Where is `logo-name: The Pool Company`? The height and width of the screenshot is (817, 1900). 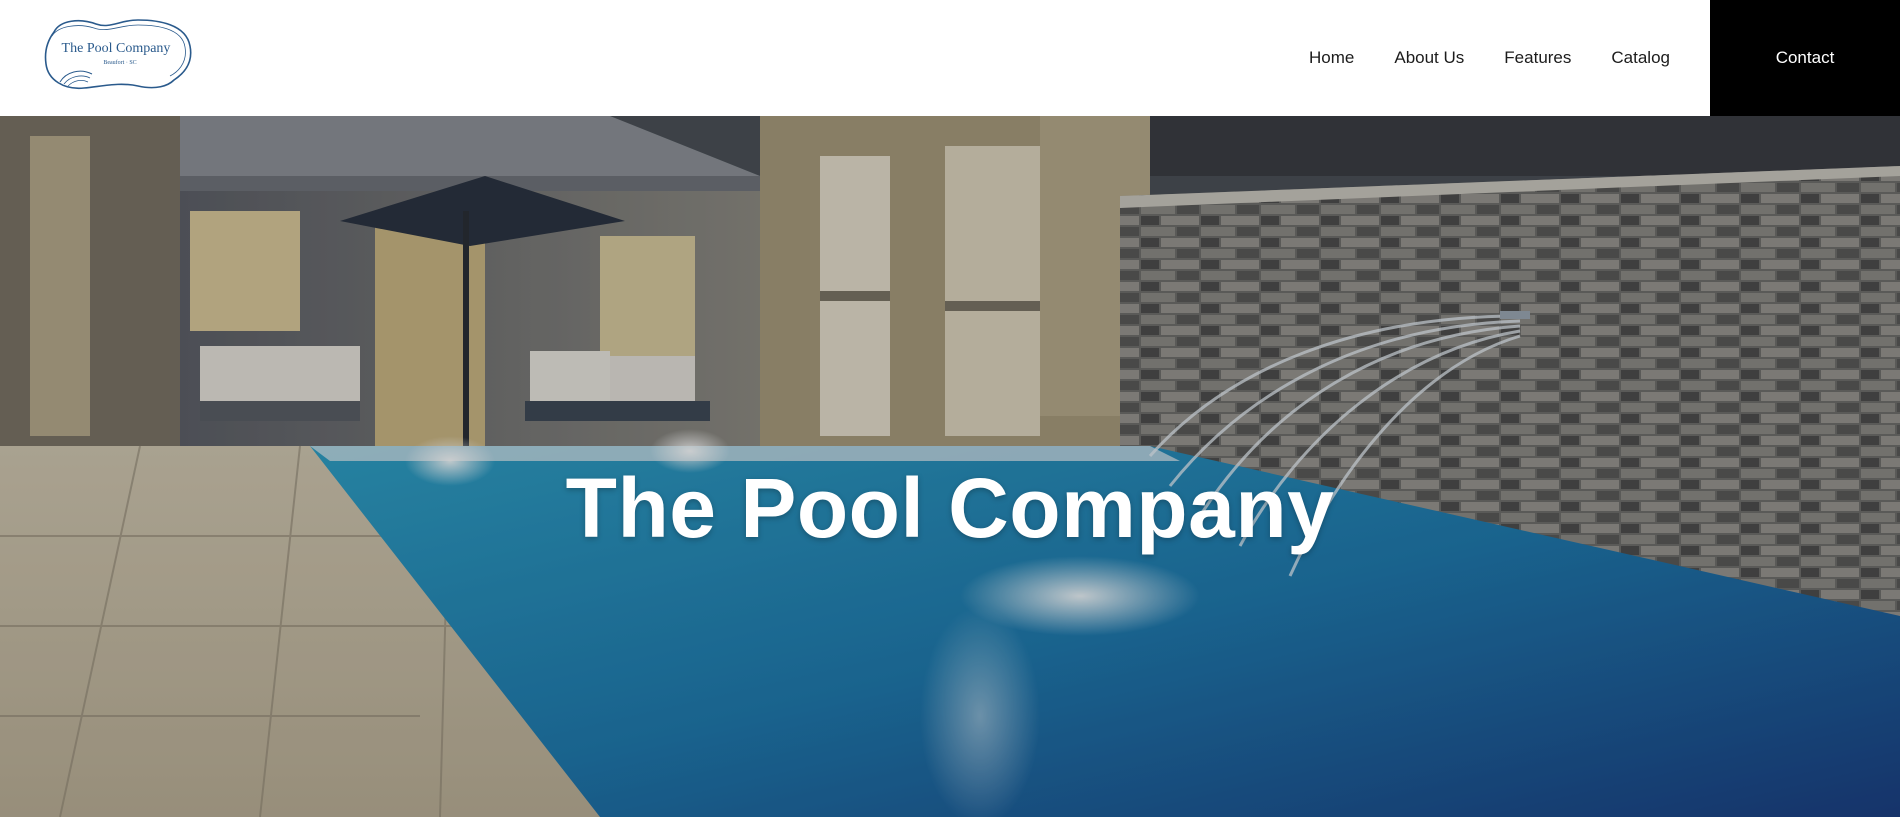
logo-name: The Pool Company is located at coordinates (116, 48).